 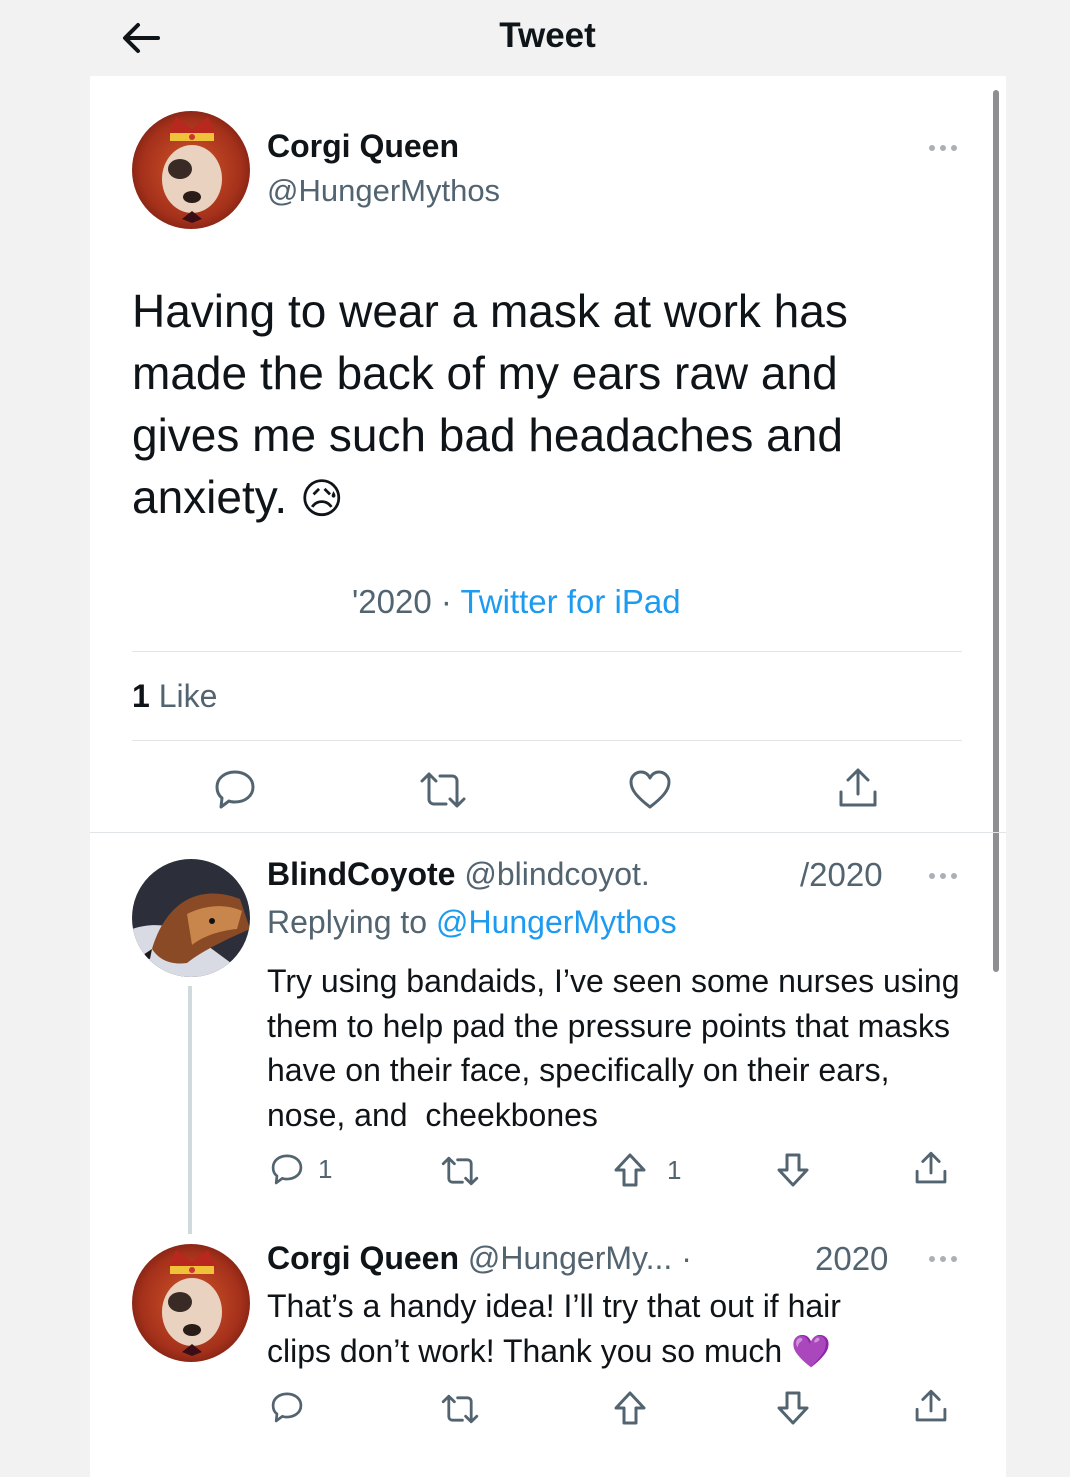 I want to click on likes-stat: 1 Like, so click(x=174, y=696).